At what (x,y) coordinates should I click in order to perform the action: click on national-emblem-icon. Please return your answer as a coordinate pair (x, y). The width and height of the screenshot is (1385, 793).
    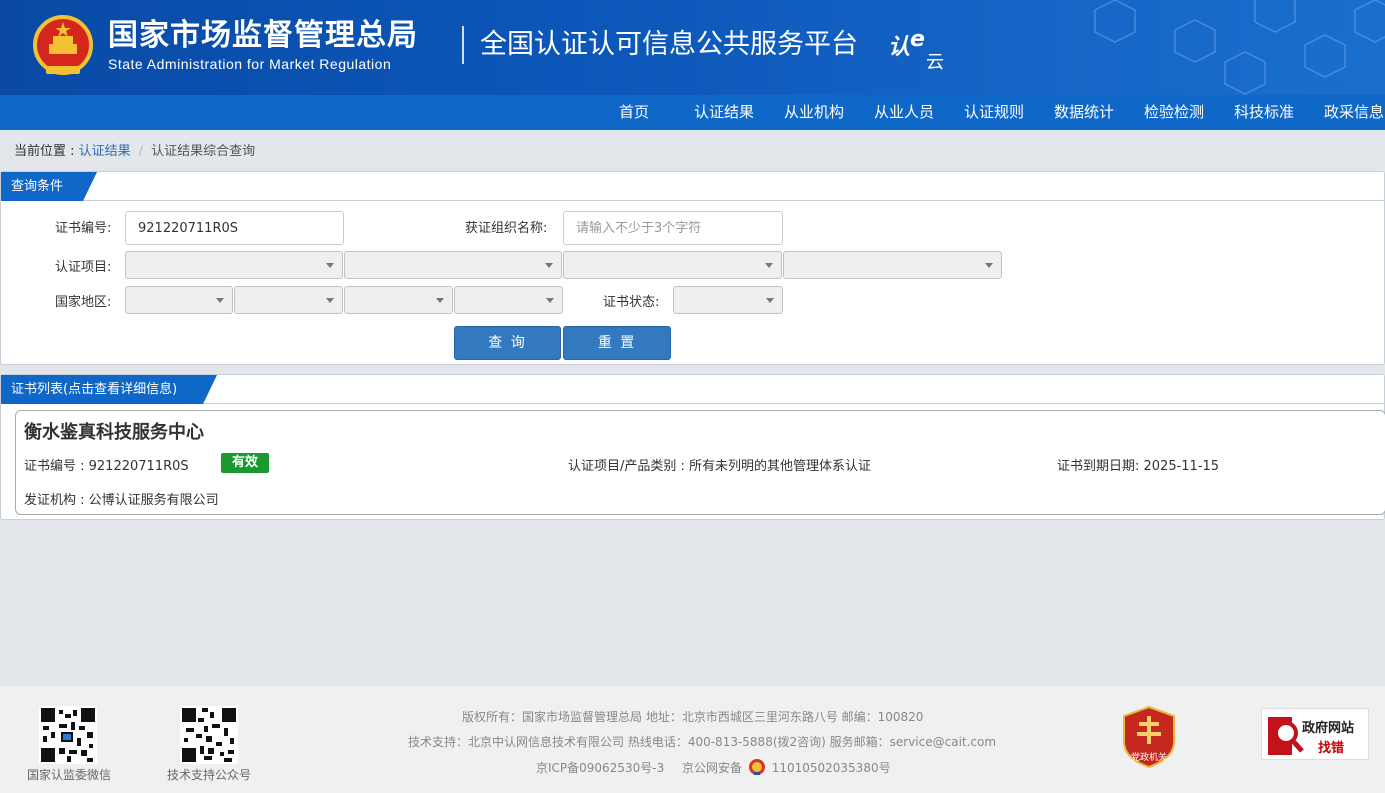
    Looking at the image, I should click on (63, 45).